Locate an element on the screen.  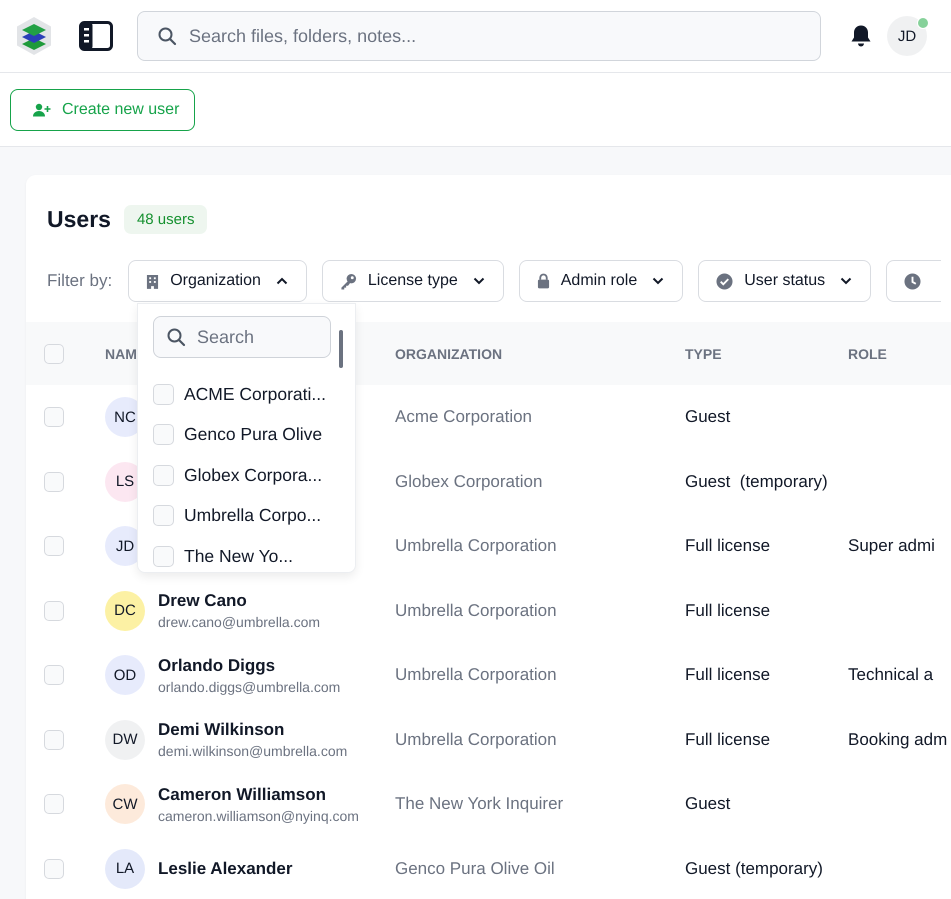
user-avatar: LA is located at coordinates (125, 868).